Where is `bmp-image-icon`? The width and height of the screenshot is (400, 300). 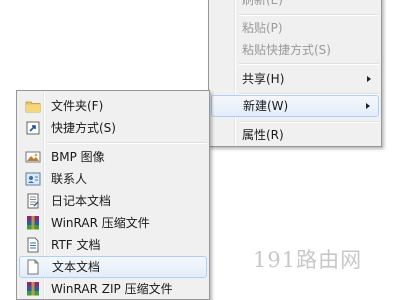
bmp-image-icon is located at coordinates (33, 157).